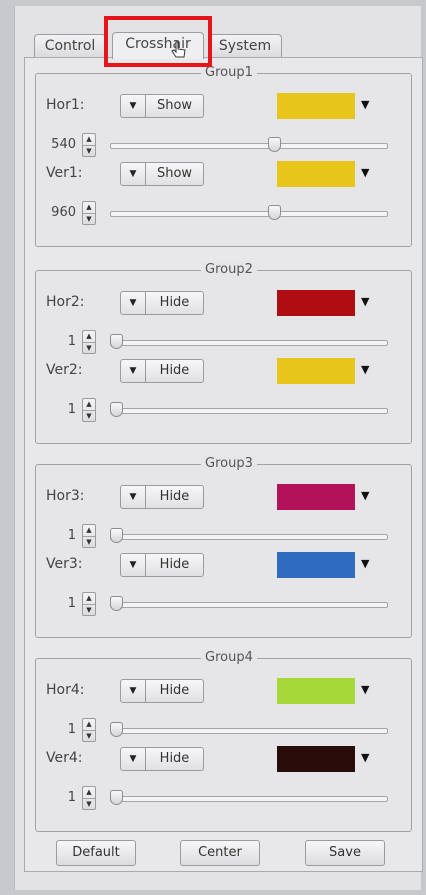 This screenshot has height=895, width=426. What do you see at coordinates (178, 49) in the screenshot?
I see `hand-cursor-icon` at bounding box center [178, 49].